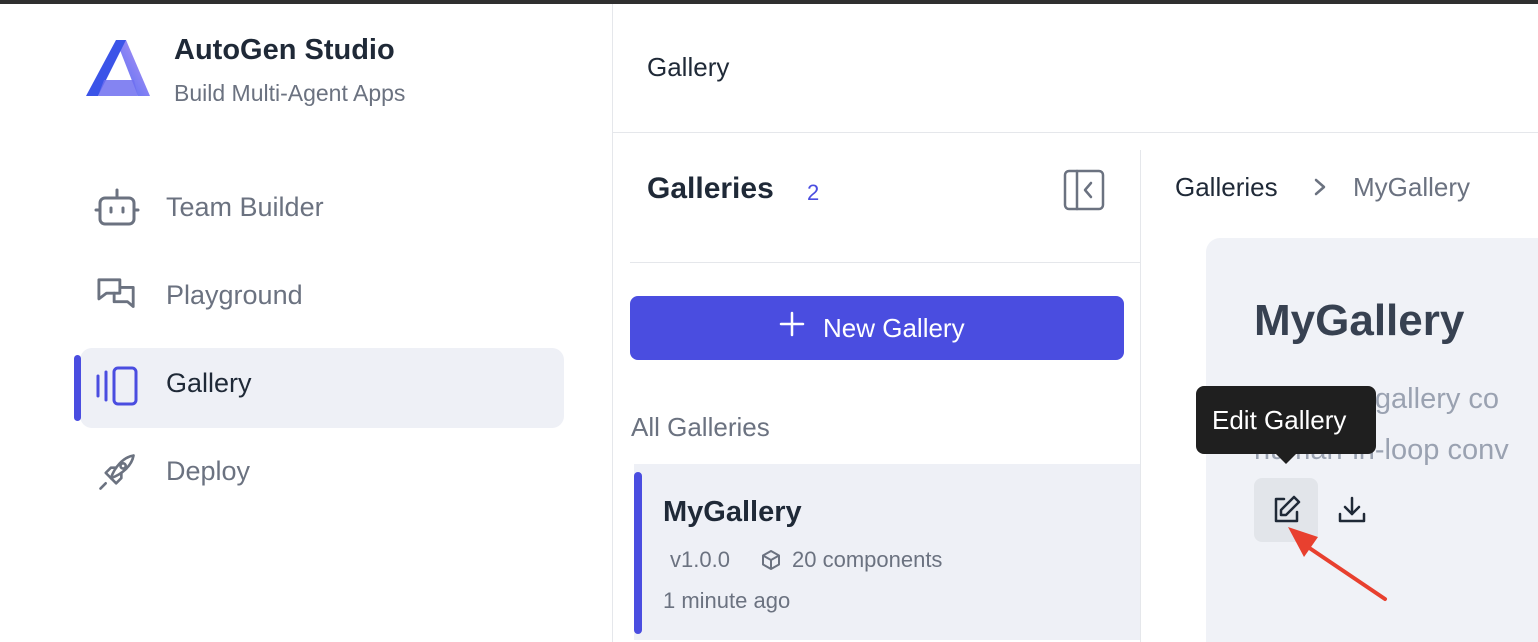 The width and height of the screenshot is (1538, 642). I want to click on header-divider, so click(1075, 132).